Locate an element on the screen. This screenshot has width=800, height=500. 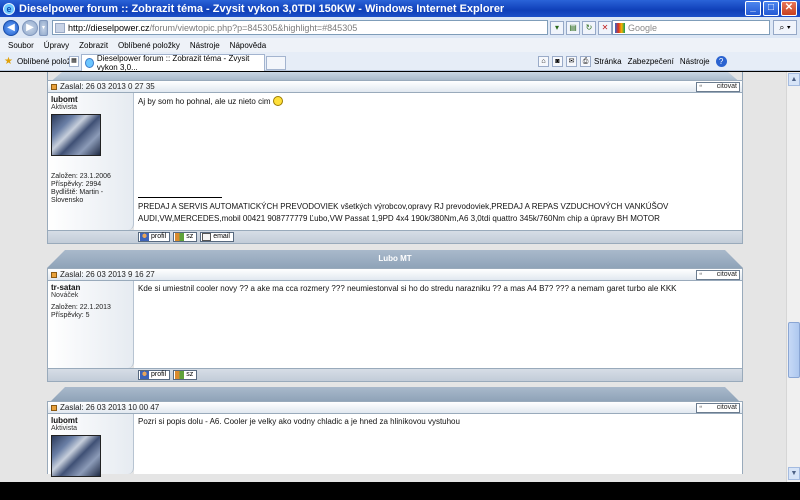
close-button: ✕ is located at coordinates (789, 8).